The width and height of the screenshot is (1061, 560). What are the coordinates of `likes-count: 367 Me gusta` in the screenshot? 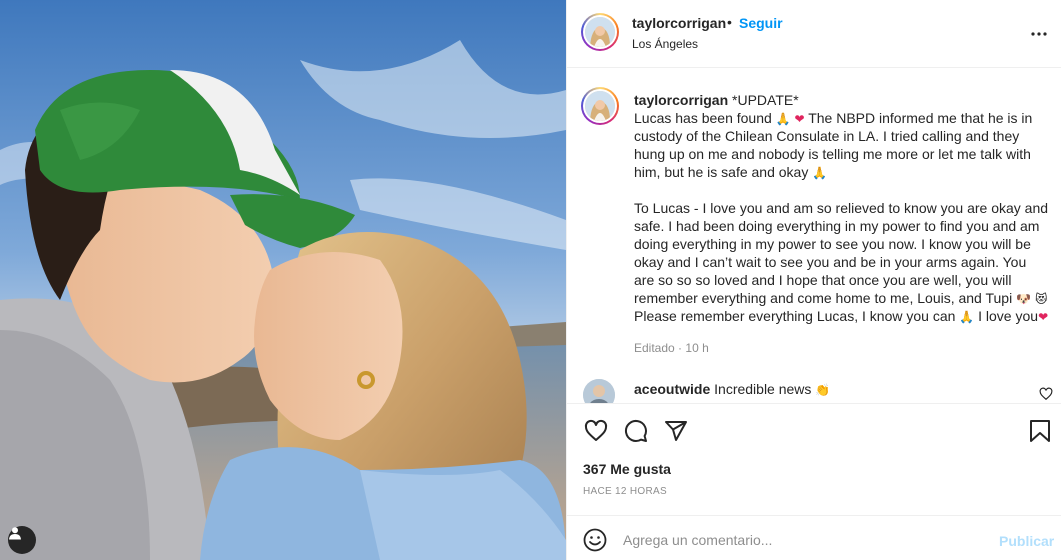 It's located at (627, 469).